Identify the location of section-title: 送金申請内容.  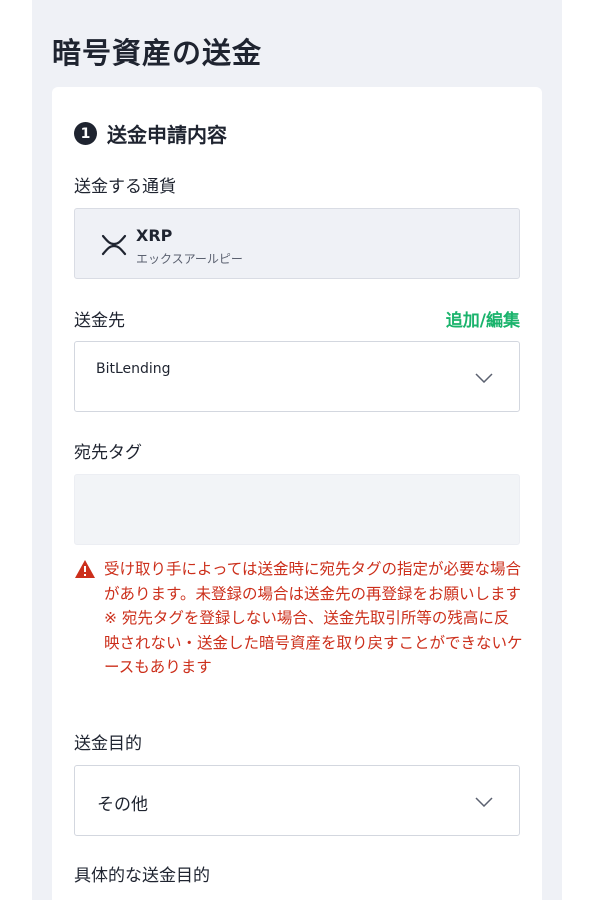
(167, 135).